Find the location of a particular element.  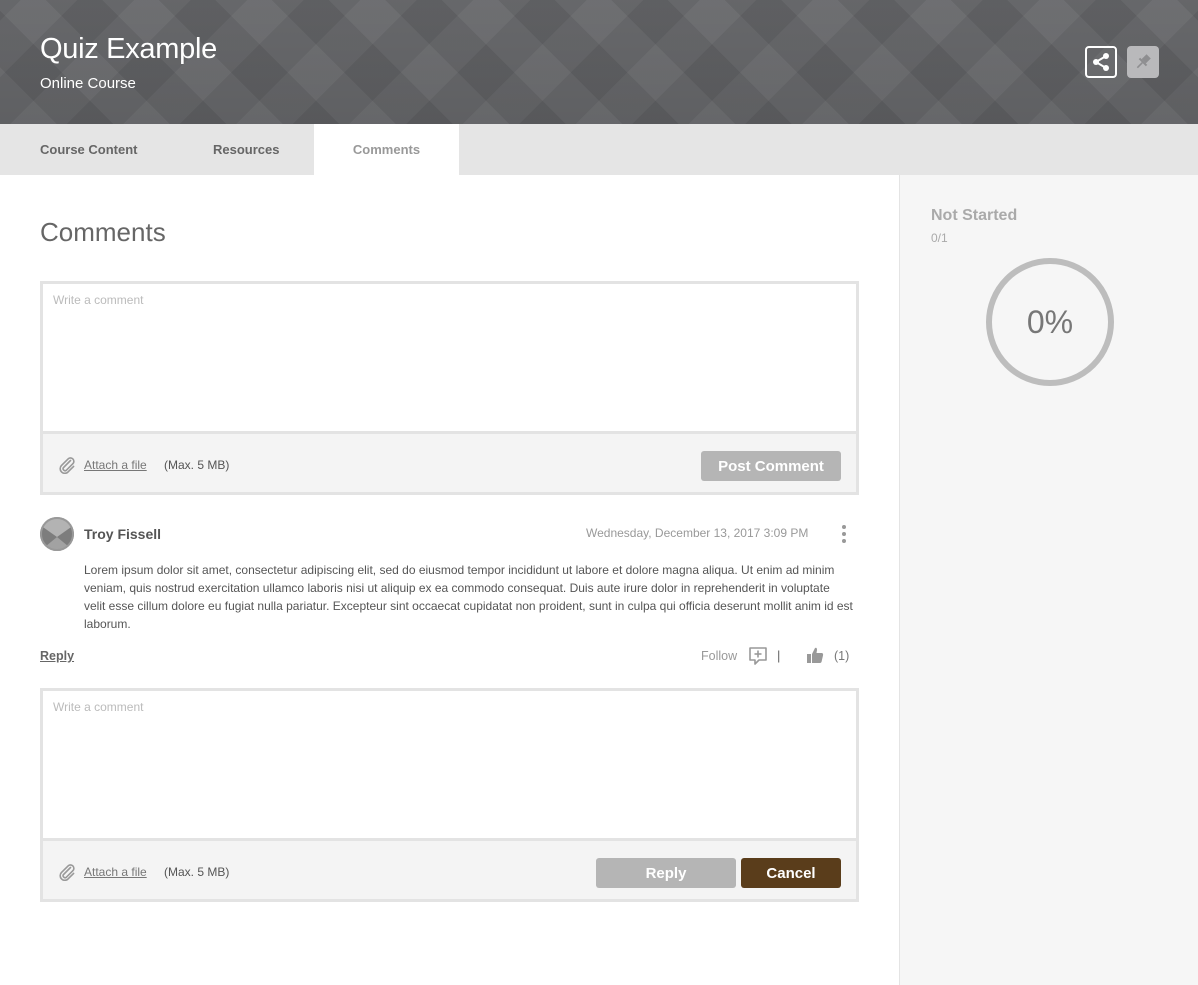

tab-course-content: Course Content is located at coordinates (89, 149).